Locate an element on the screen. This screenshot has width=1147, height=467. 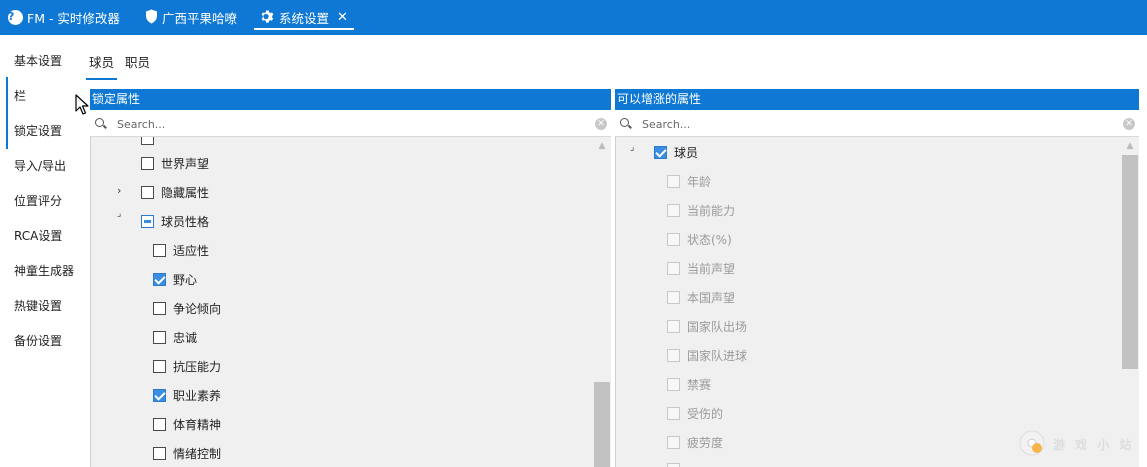
search-bar: ✕ is located at coordinates (350, 124).